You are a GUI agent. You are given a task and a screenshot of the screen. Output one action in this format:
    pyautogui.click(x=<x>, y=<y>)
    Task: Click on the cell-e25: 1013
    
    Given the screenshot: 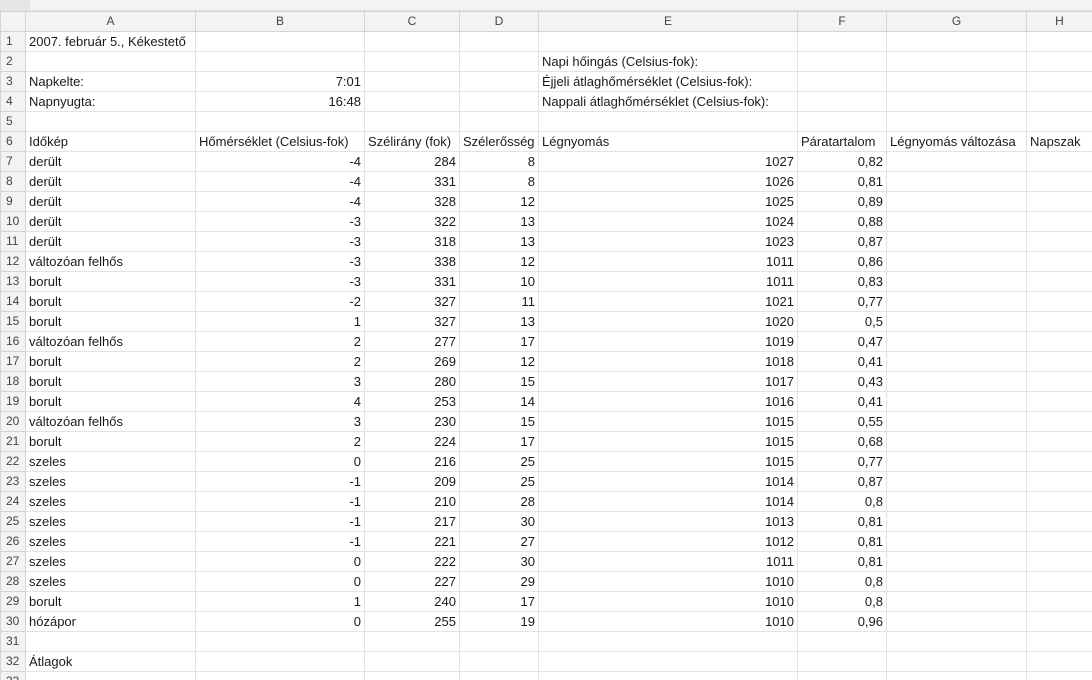 What is the action you would take?
    pyautogui.click(x=668, y=521)
    